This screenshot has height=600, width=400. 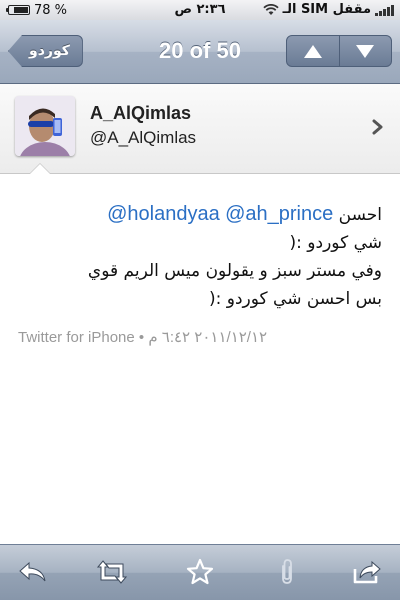 I want to click on arrow-up-icon, so click(x=312, y=51).